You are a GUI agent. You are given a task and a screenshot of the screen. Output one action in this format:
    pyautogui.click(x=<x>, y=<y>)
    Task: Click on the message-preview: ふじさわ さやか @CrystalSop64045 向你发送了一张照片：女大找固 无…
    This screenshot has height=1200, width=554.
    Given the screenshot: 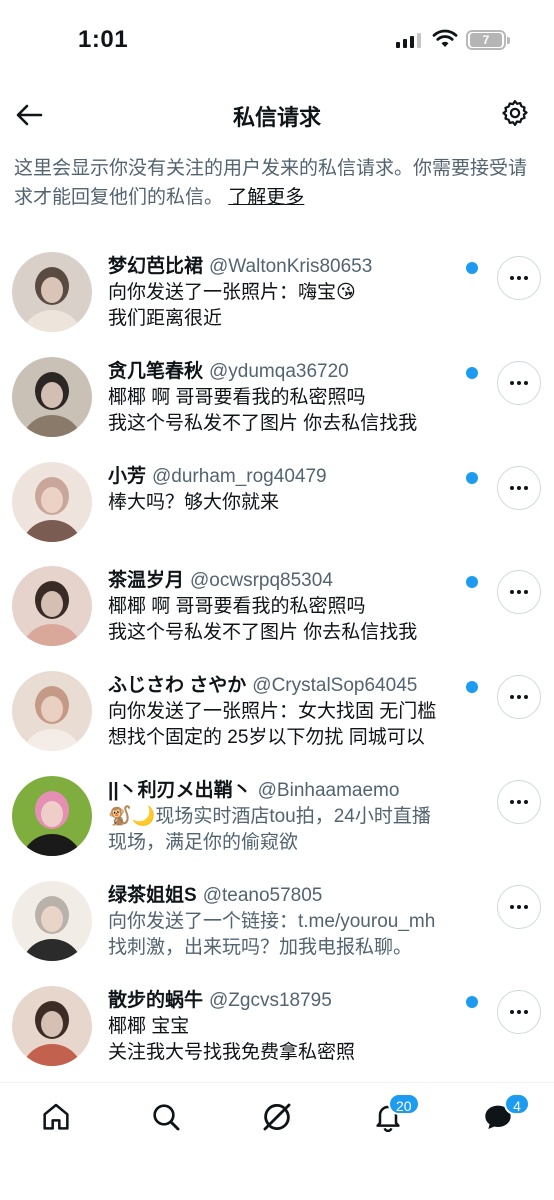 What is the action you would take?
    pyautogui.click(x=298, y=712)
    